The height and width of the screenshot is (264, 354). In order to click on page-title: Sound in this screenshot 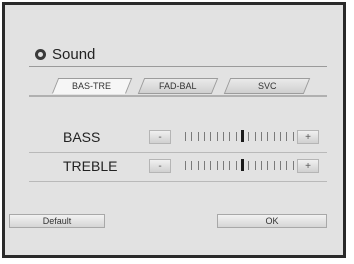, I will do `click(74, 54)`.